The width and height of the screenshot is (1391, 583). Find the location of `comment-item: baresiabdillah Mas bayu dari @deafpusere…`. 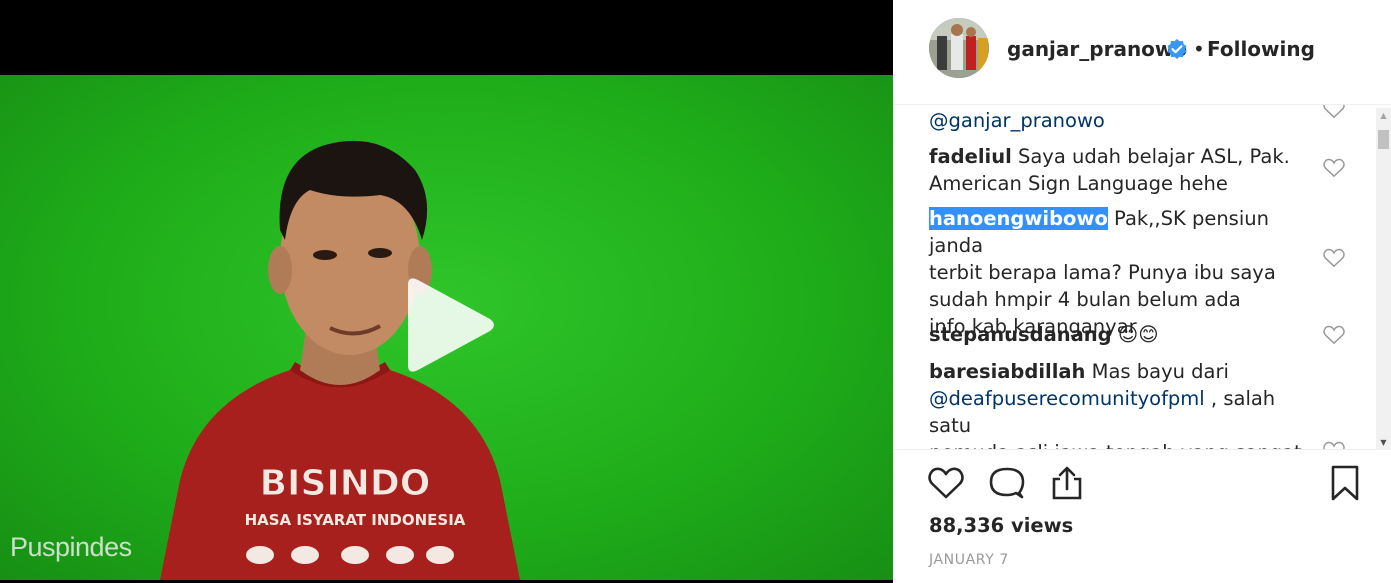

comment-item: baresiabdillah Mas bayu dari @deafpusere… is located at coordinates (1124, 403).